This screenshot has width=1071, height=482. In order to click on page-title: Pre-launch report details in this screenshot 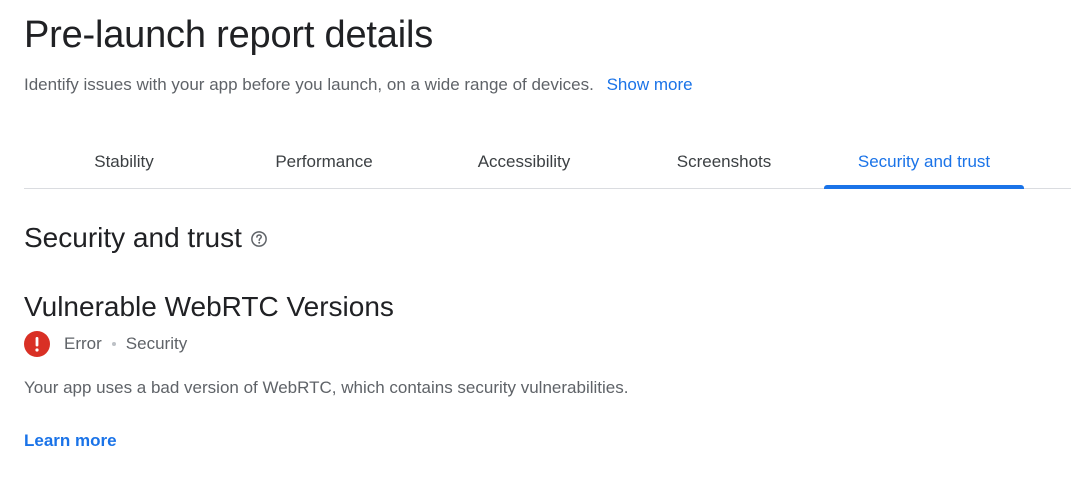, I will do `click(228, 35)`.